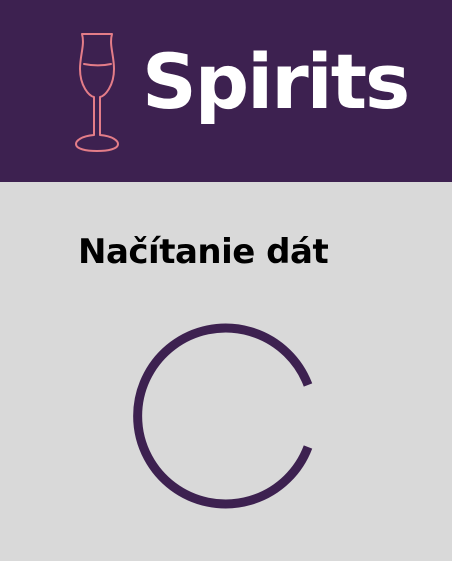  I want to click on loading-spinner-icon, so click(223, 416).